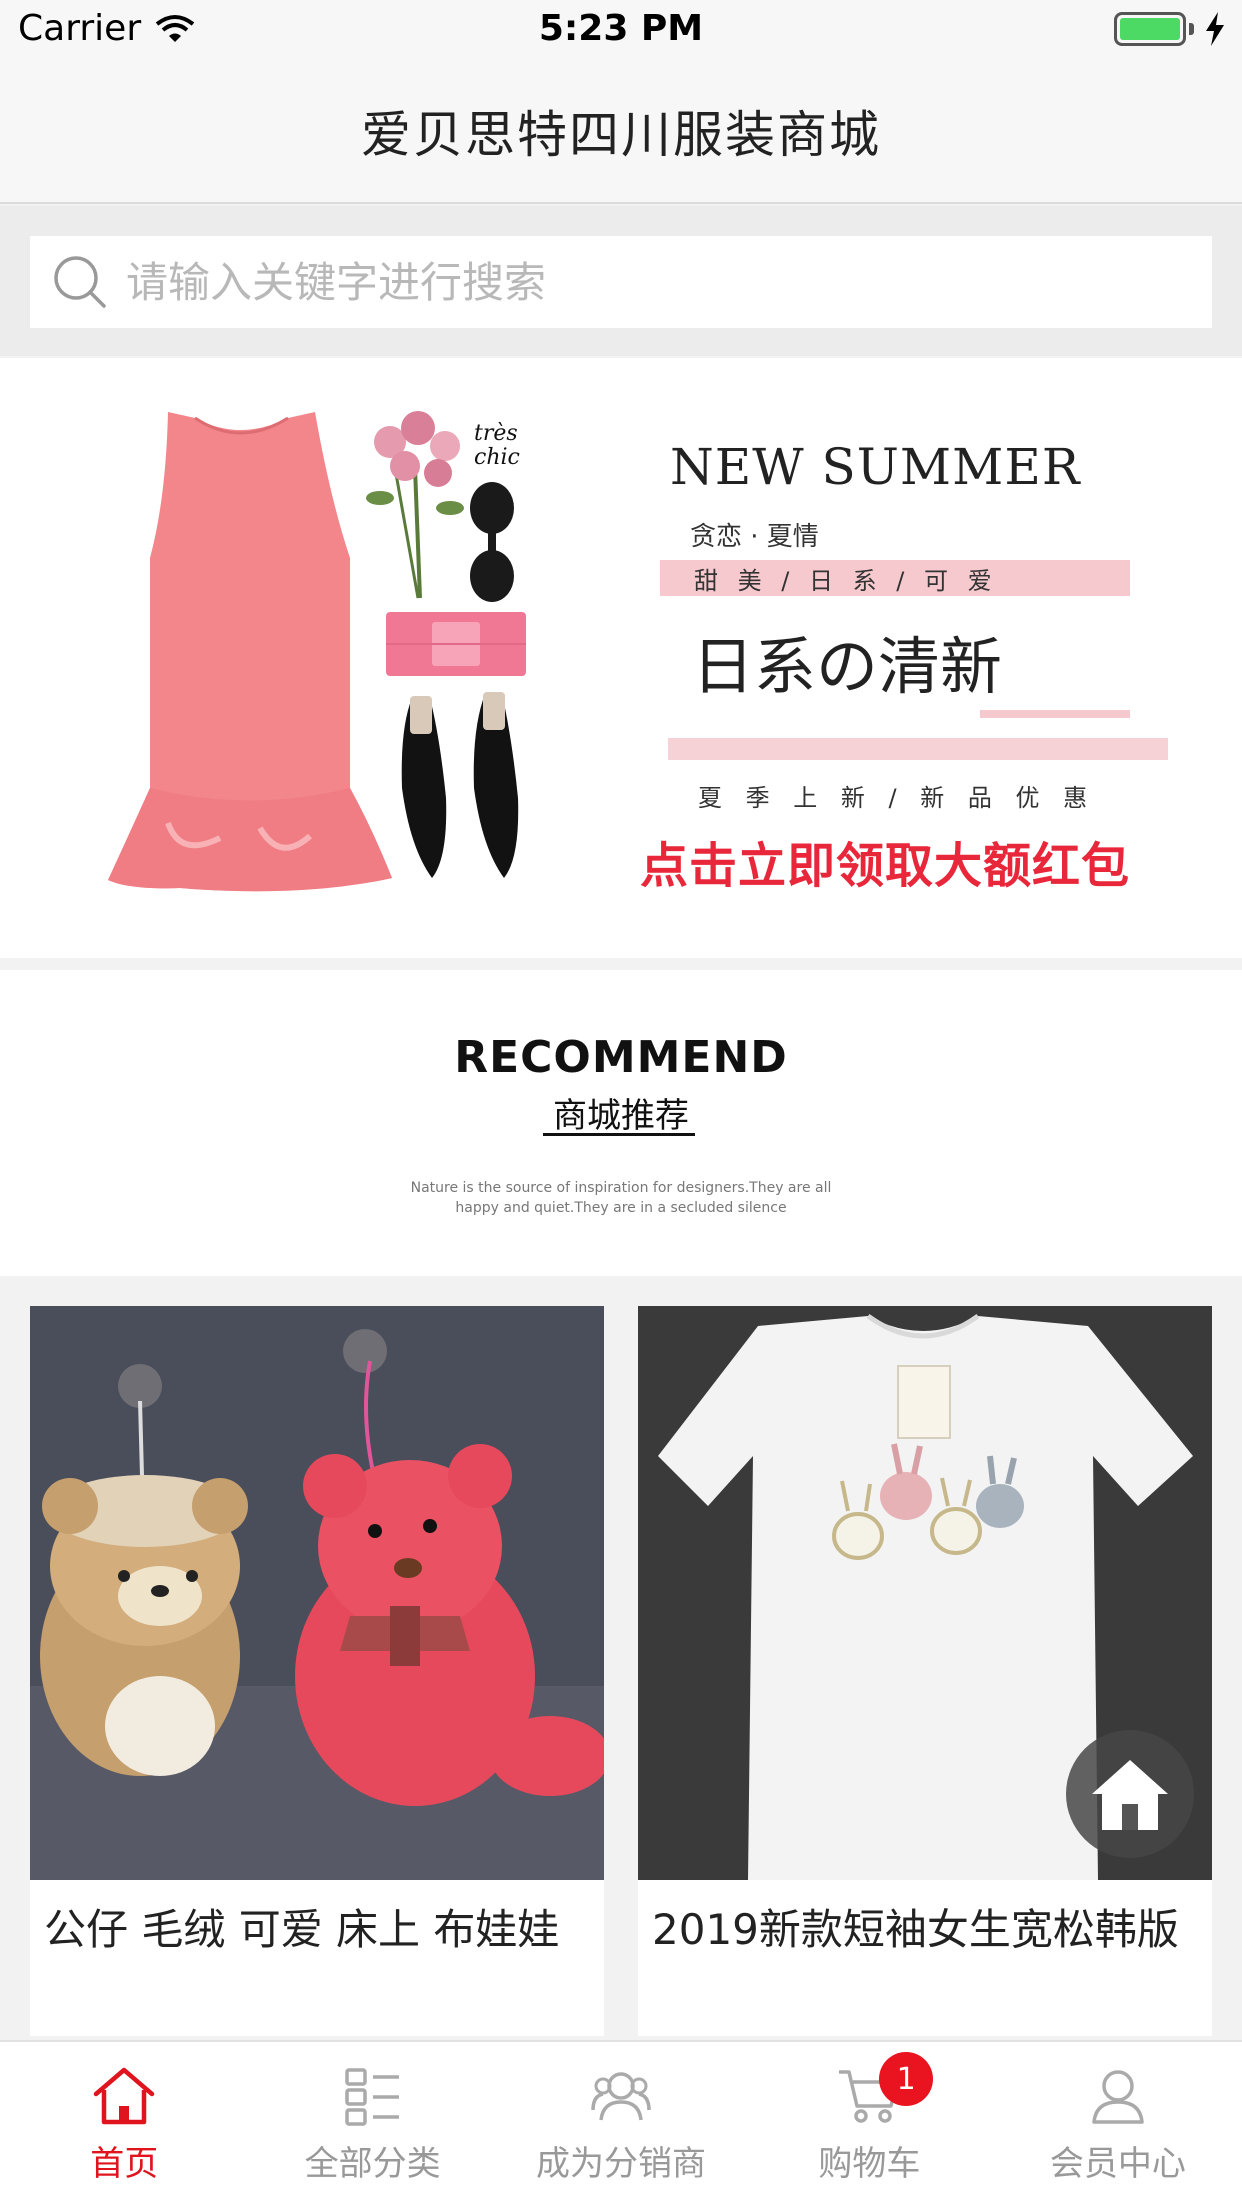  I want to click on search-box, so click(621, 282).